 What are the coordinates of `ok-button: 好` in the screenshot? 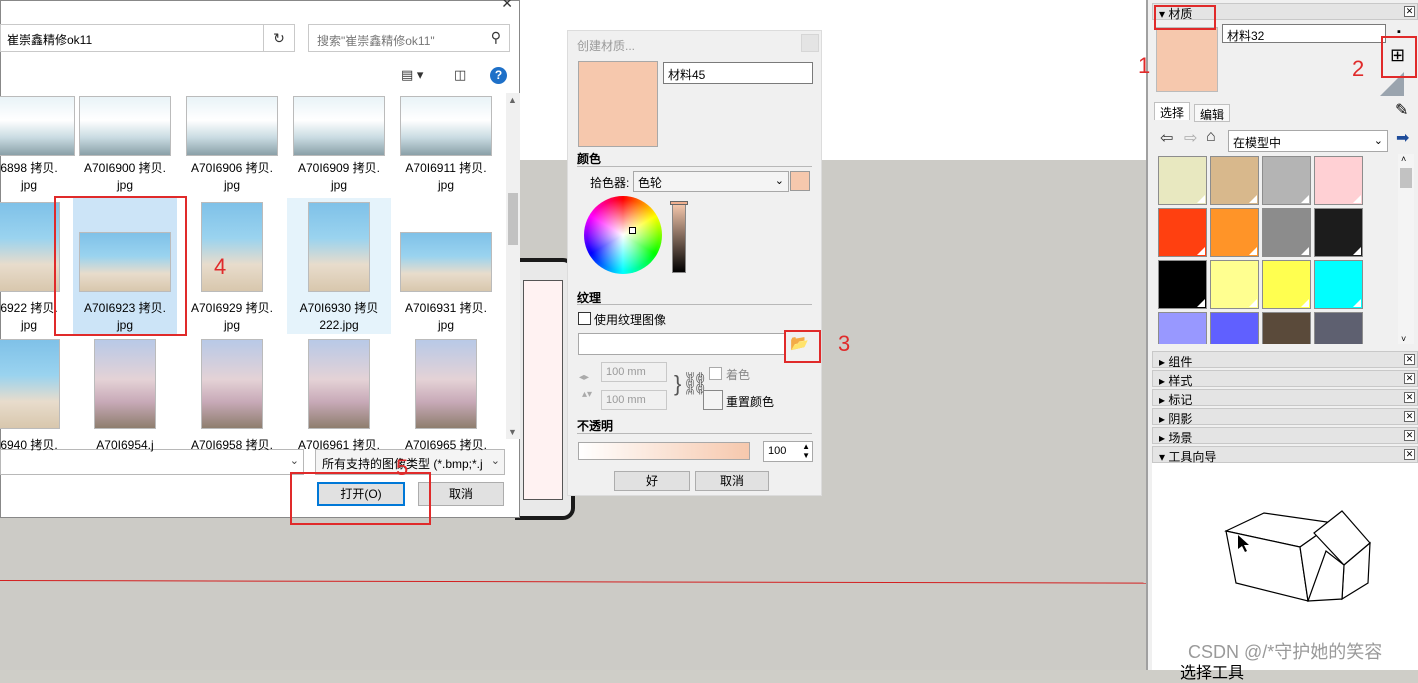 It's located at (652, 481).